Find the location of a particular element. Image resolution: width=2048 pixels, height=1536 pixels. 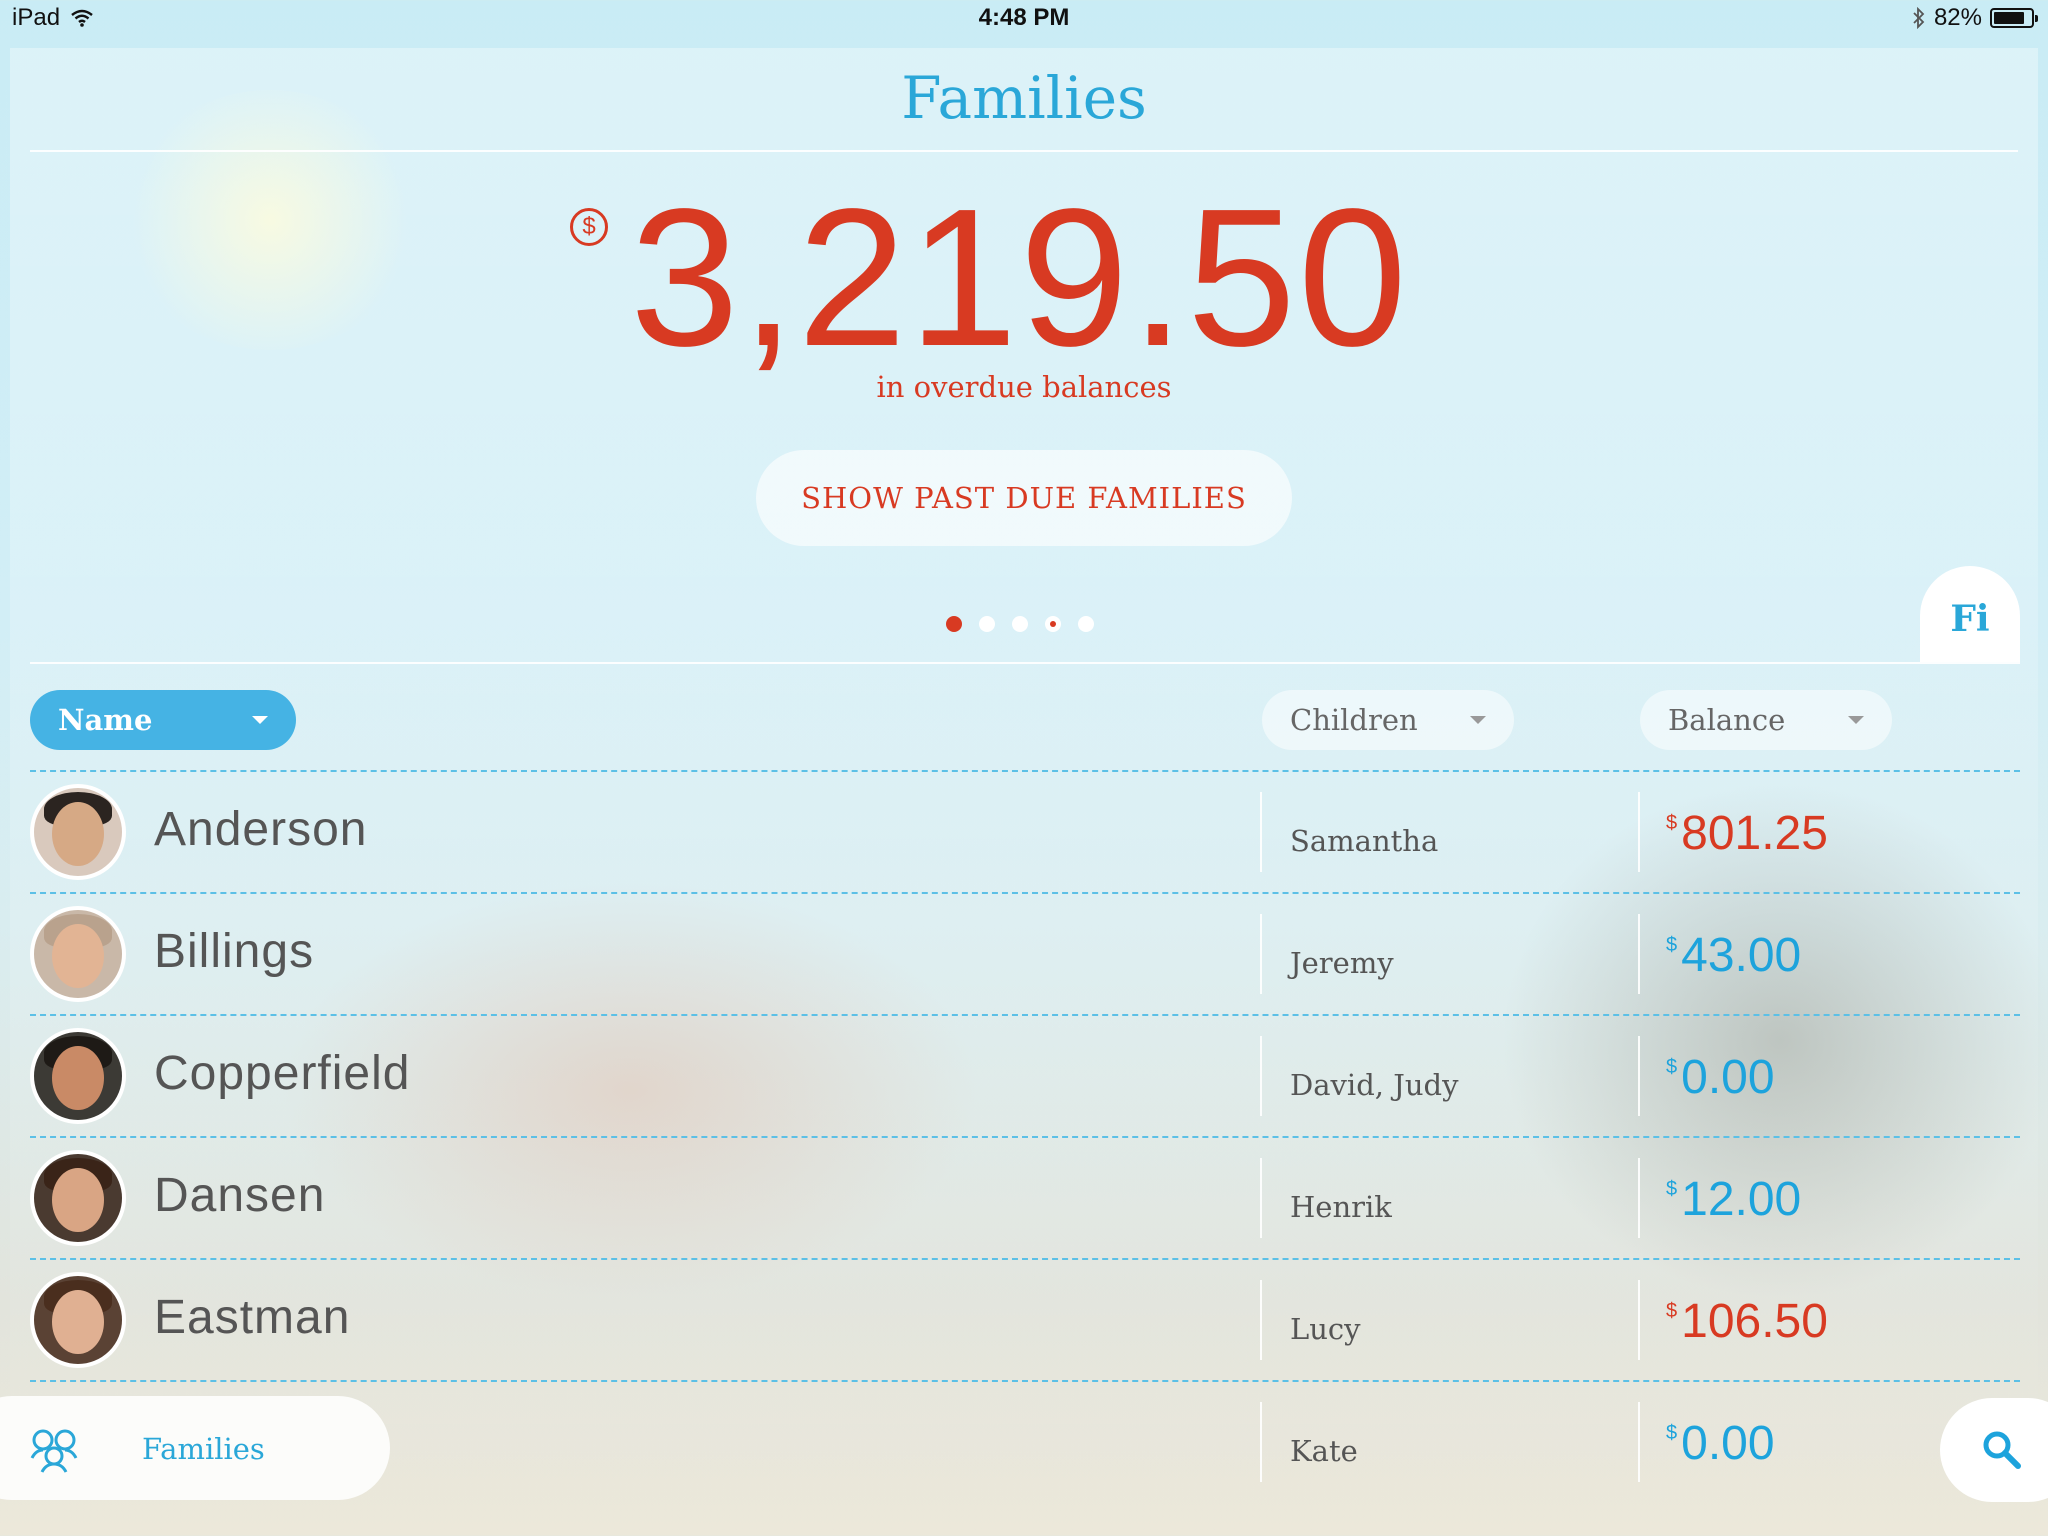

children-names: Henrik is located at coordinates (1341, 1207).